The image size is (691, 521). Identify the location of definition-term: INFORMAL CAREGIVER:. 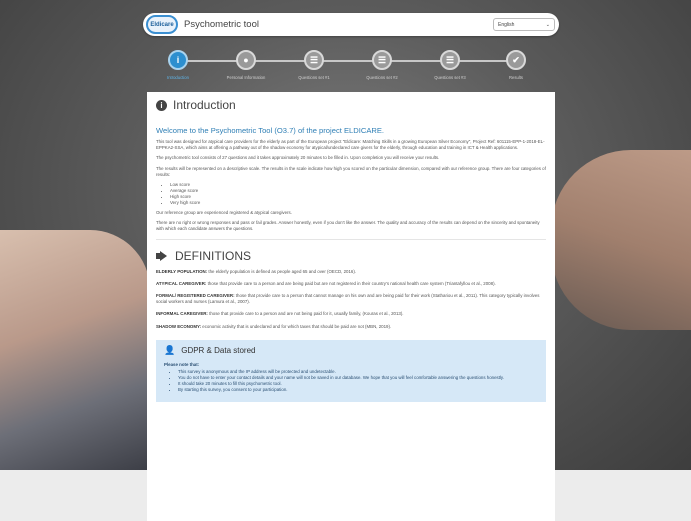
(182, 314).